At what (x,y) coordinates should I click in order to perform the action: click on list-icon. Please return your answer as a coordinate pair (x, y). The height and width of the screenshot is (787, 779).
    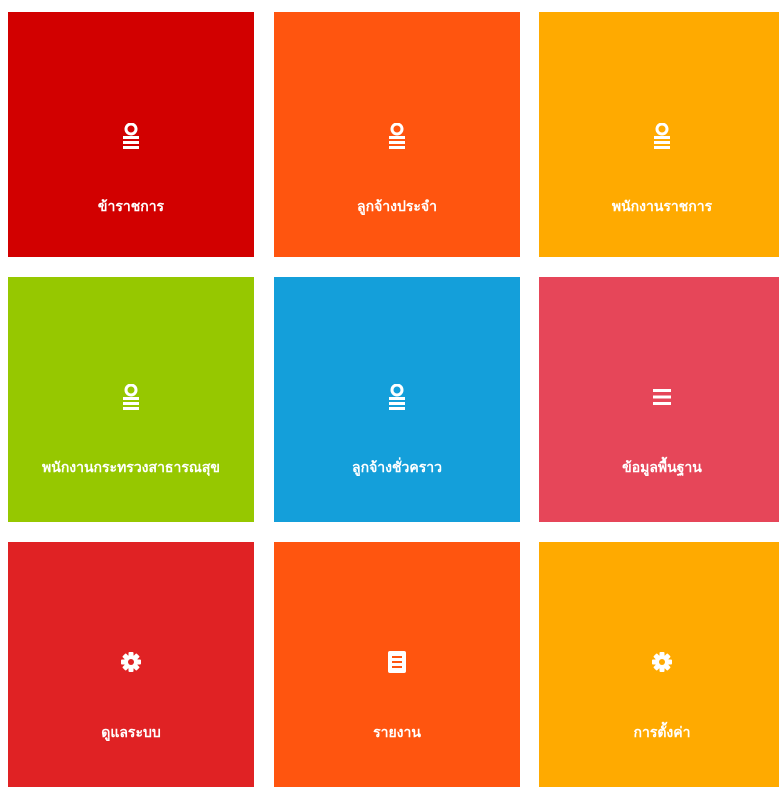
    Looking at the image, I should click on (659, 397).